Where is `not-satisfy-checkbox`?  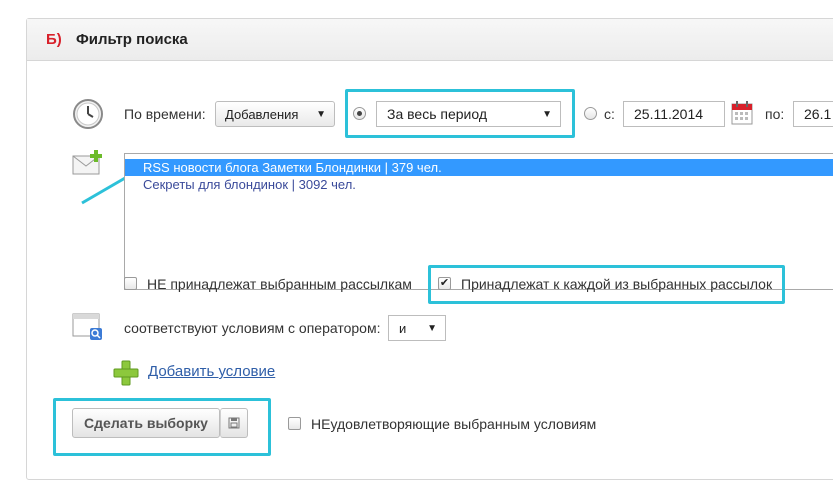
not-satisfy-checkbox is located at coordinates (294, 423).